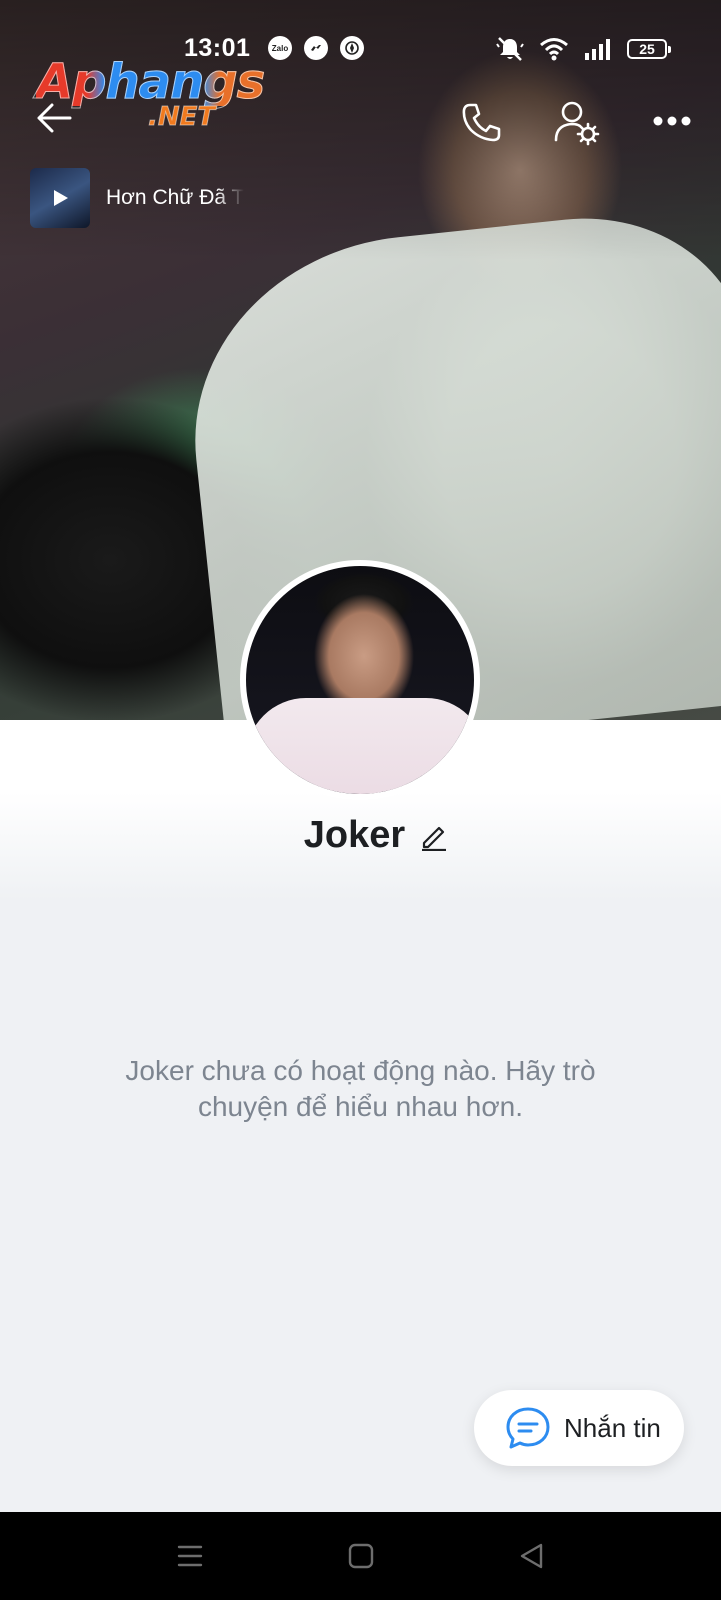  Describe the element at coordinates (554, 49) in the screenshot. I see `wifi-icon` at that location.